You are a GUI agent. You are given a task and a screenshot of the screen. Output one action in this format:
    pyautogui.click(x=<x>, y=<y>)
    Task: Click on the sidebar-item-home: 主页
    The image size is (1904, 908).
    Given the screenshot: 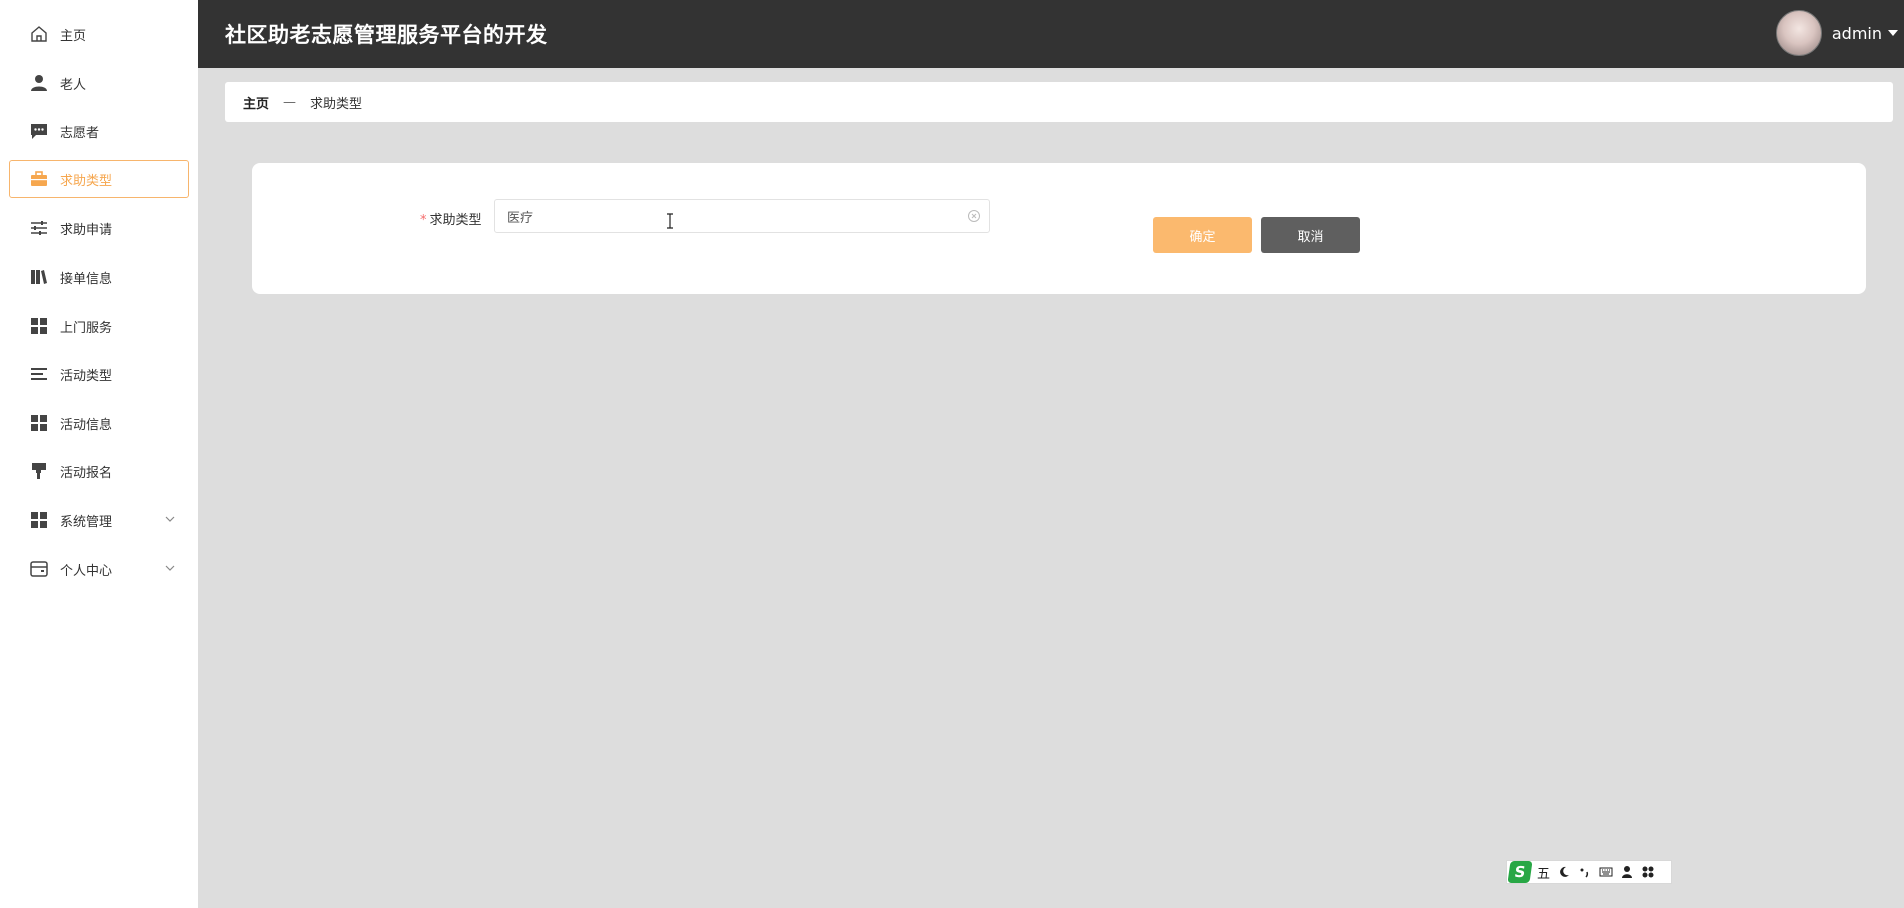 What is the action you would take?
    pyautogui.click(x=99, y=34)
    